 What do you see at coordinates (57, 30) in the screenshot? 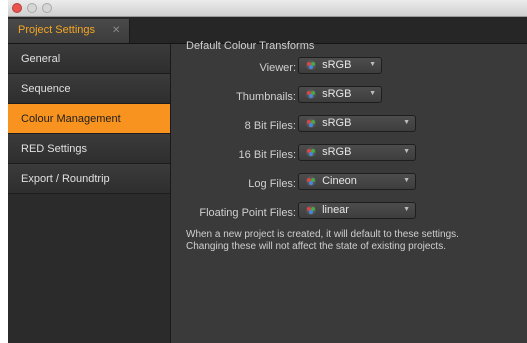
I see `tab-label: Project Settings` at bounding box center [57, 30].